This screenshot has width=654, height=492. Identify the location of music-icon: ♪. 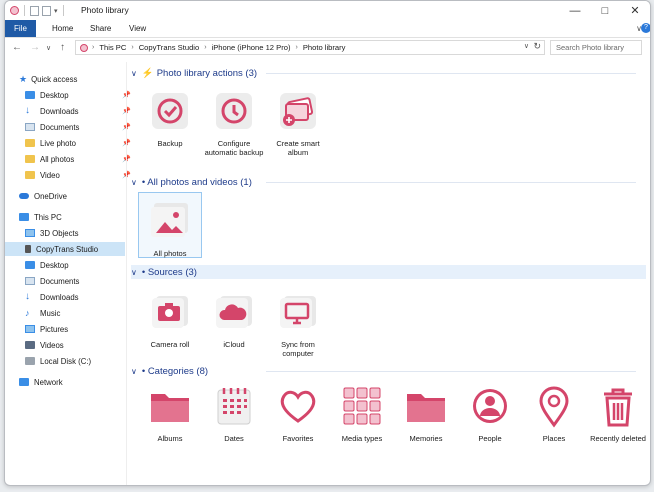
(27, 313).